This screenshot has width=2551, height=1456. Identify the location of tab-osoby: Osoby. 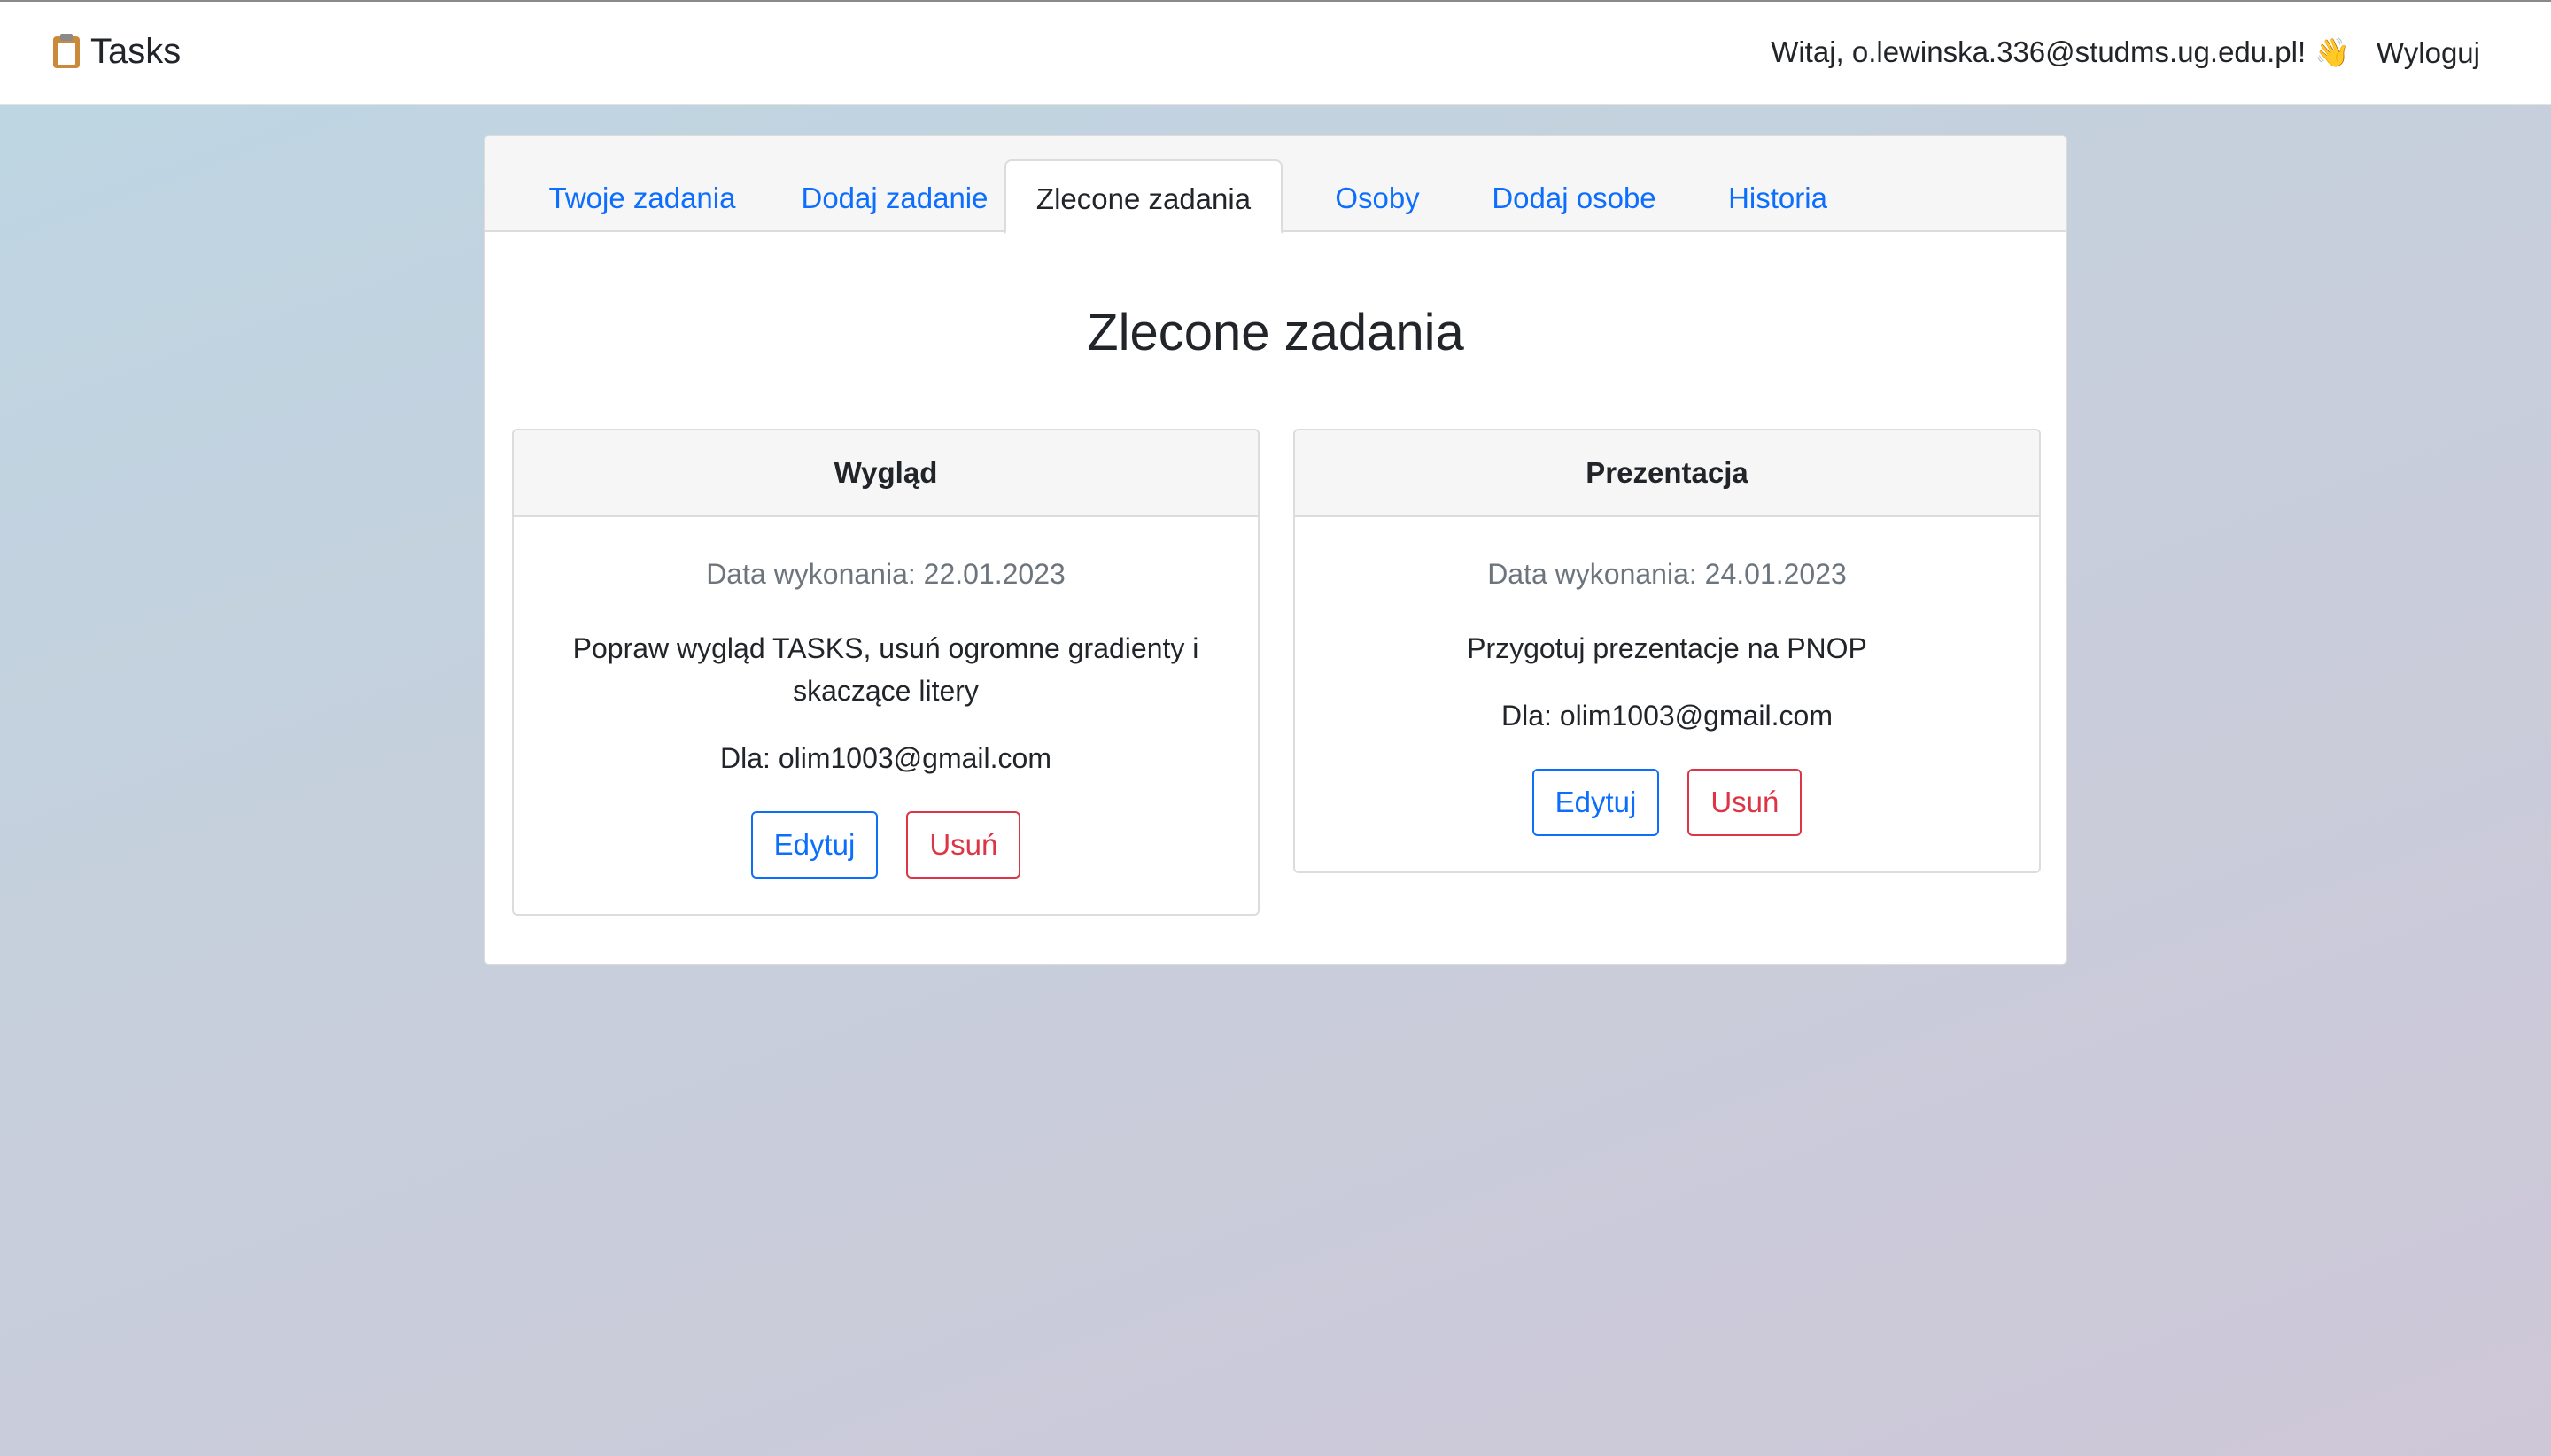
(1377, 195).